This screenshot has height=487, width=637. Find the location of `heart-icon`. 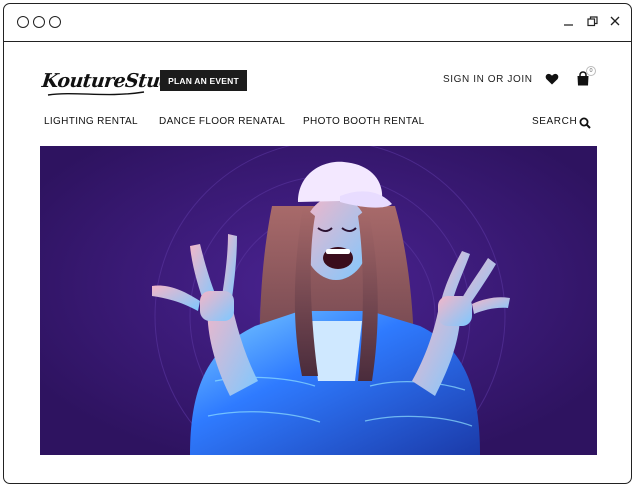

heart-icon is located at coordinates (552, 79).